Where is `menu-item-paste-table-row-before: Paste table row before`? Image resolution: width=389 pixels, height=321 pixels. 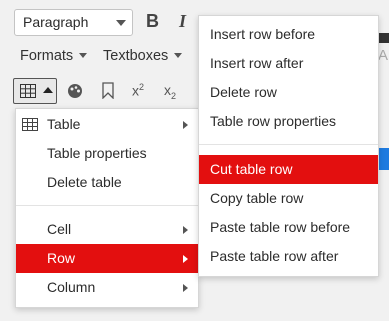
menu-item-paste-table-row-before: Paste table row before is located at coordinates (288, 227).